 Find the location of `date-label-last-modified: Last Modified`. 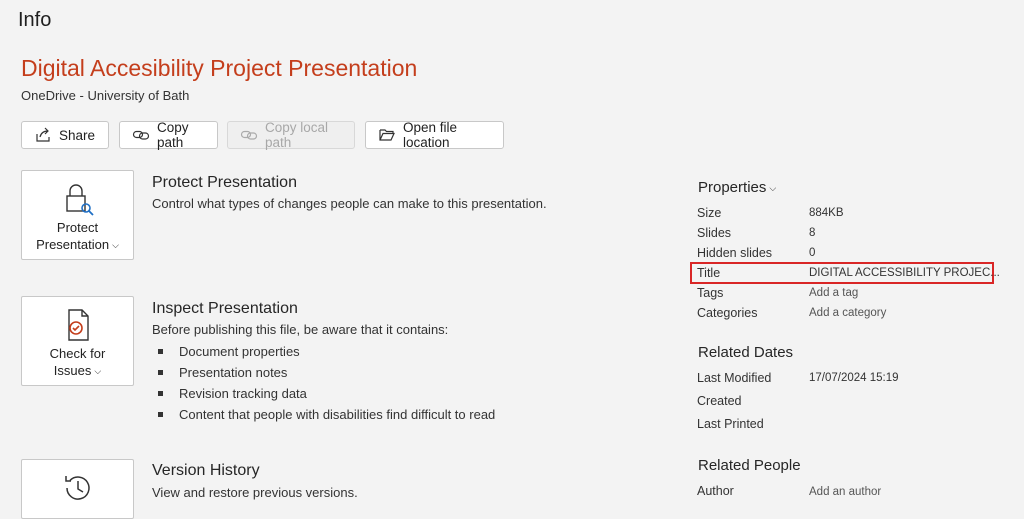

date-label-last-modified: Last Modified is located at coordinates (734, 378).